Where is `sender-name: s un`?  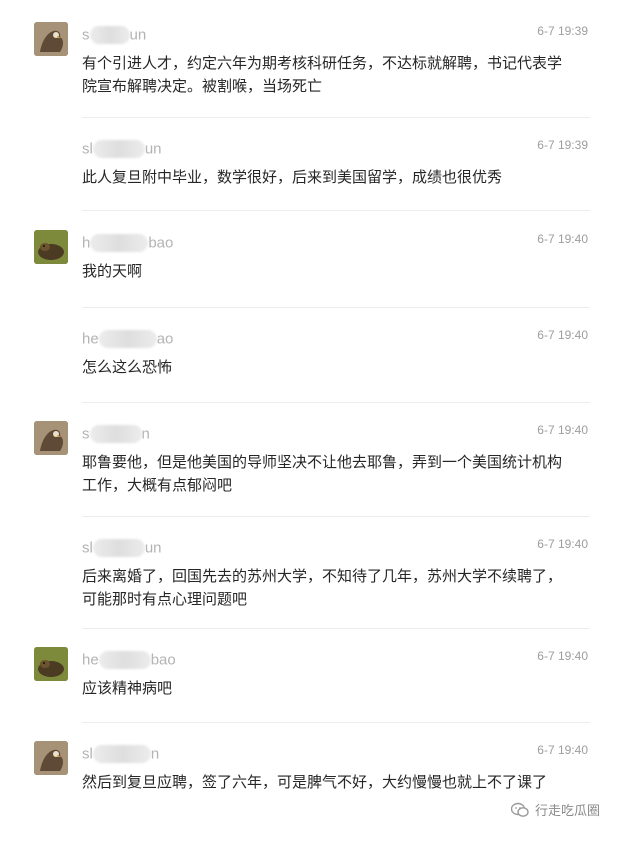 sender-name: s un is located at coordinates (114, 35).